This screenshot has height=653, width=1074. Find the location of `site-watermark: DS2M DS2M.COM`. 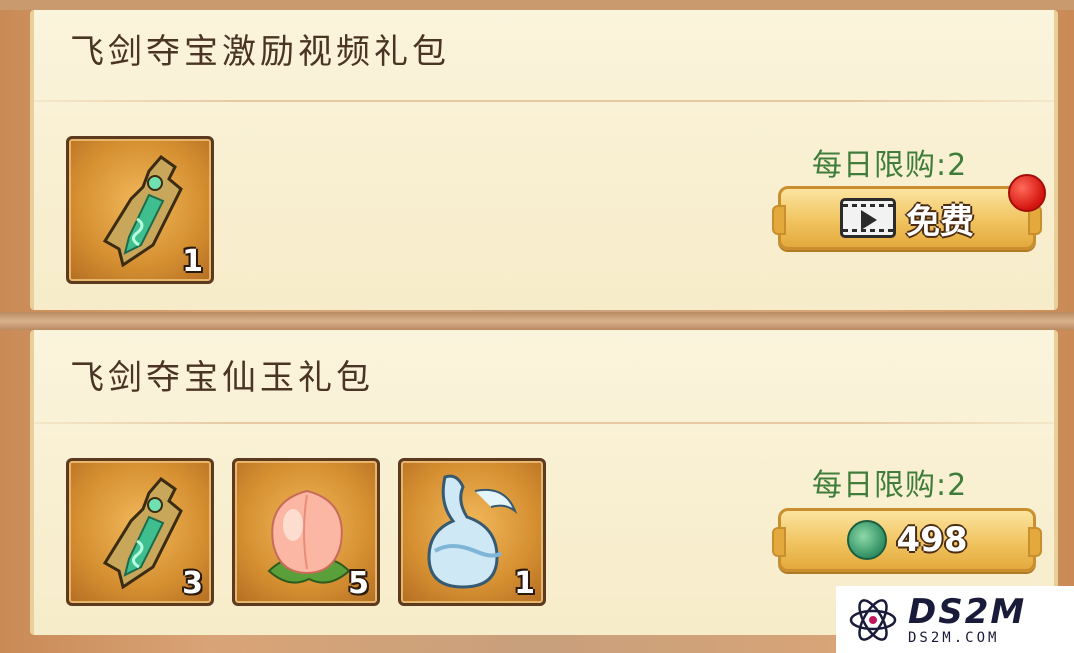

site-watermark: DS2M DS2M.COM is located at coordinates (955, 619).